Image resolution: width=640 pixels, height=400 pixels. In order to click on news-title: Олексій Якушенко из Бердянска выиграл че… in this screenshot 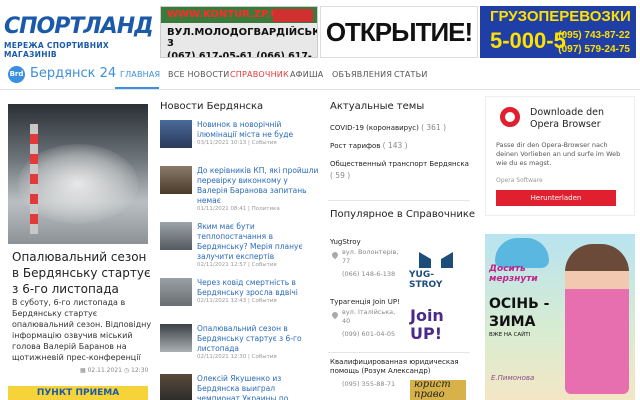, I will do `click(258, 387)`.